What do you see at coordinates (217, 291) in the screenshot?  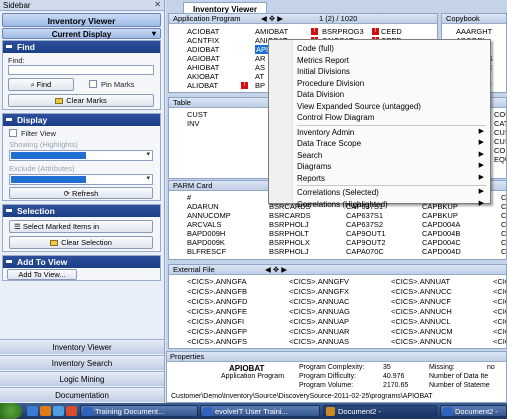 I see `table-cell: <CICS>.ANNGFB` at bounding box center [217, 291].